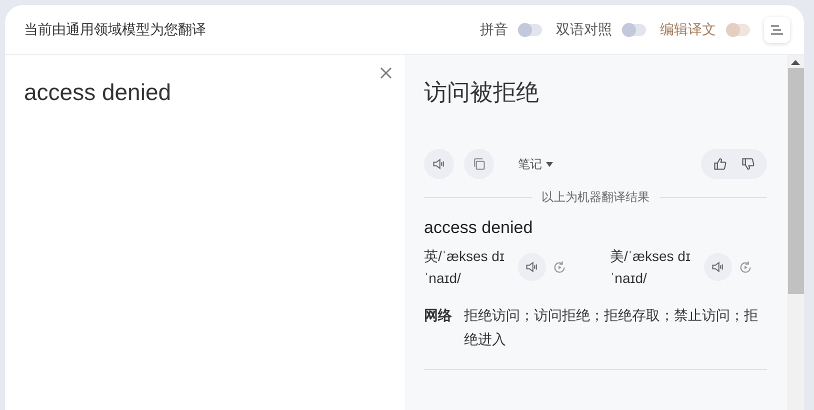  I want to click on scrollbar-thumb, so click(796, 181).